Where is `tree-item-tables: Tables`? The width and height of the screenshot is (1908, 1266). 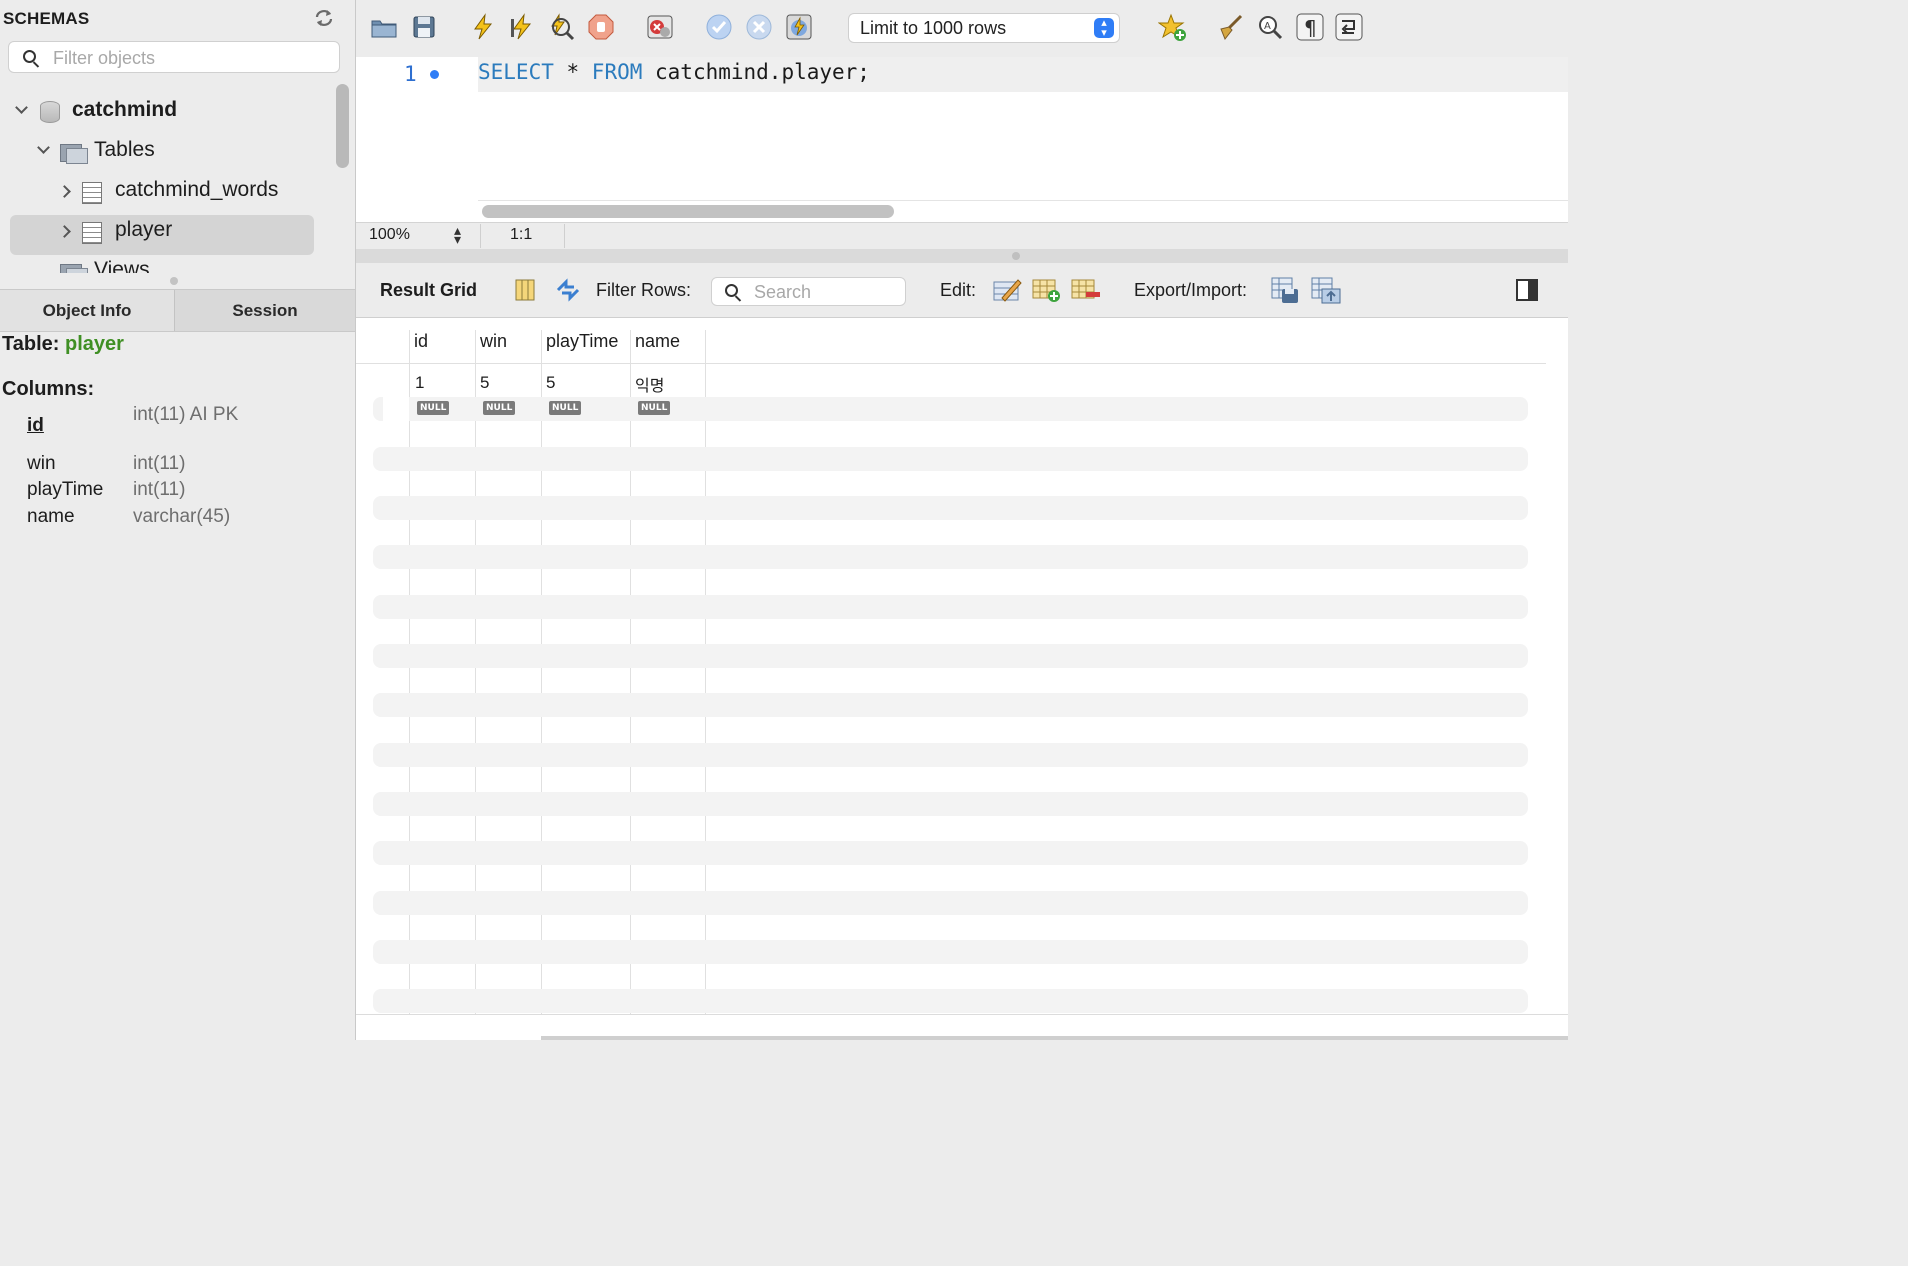
tree-item-tables: Tables is located at coordinates (165, 152).